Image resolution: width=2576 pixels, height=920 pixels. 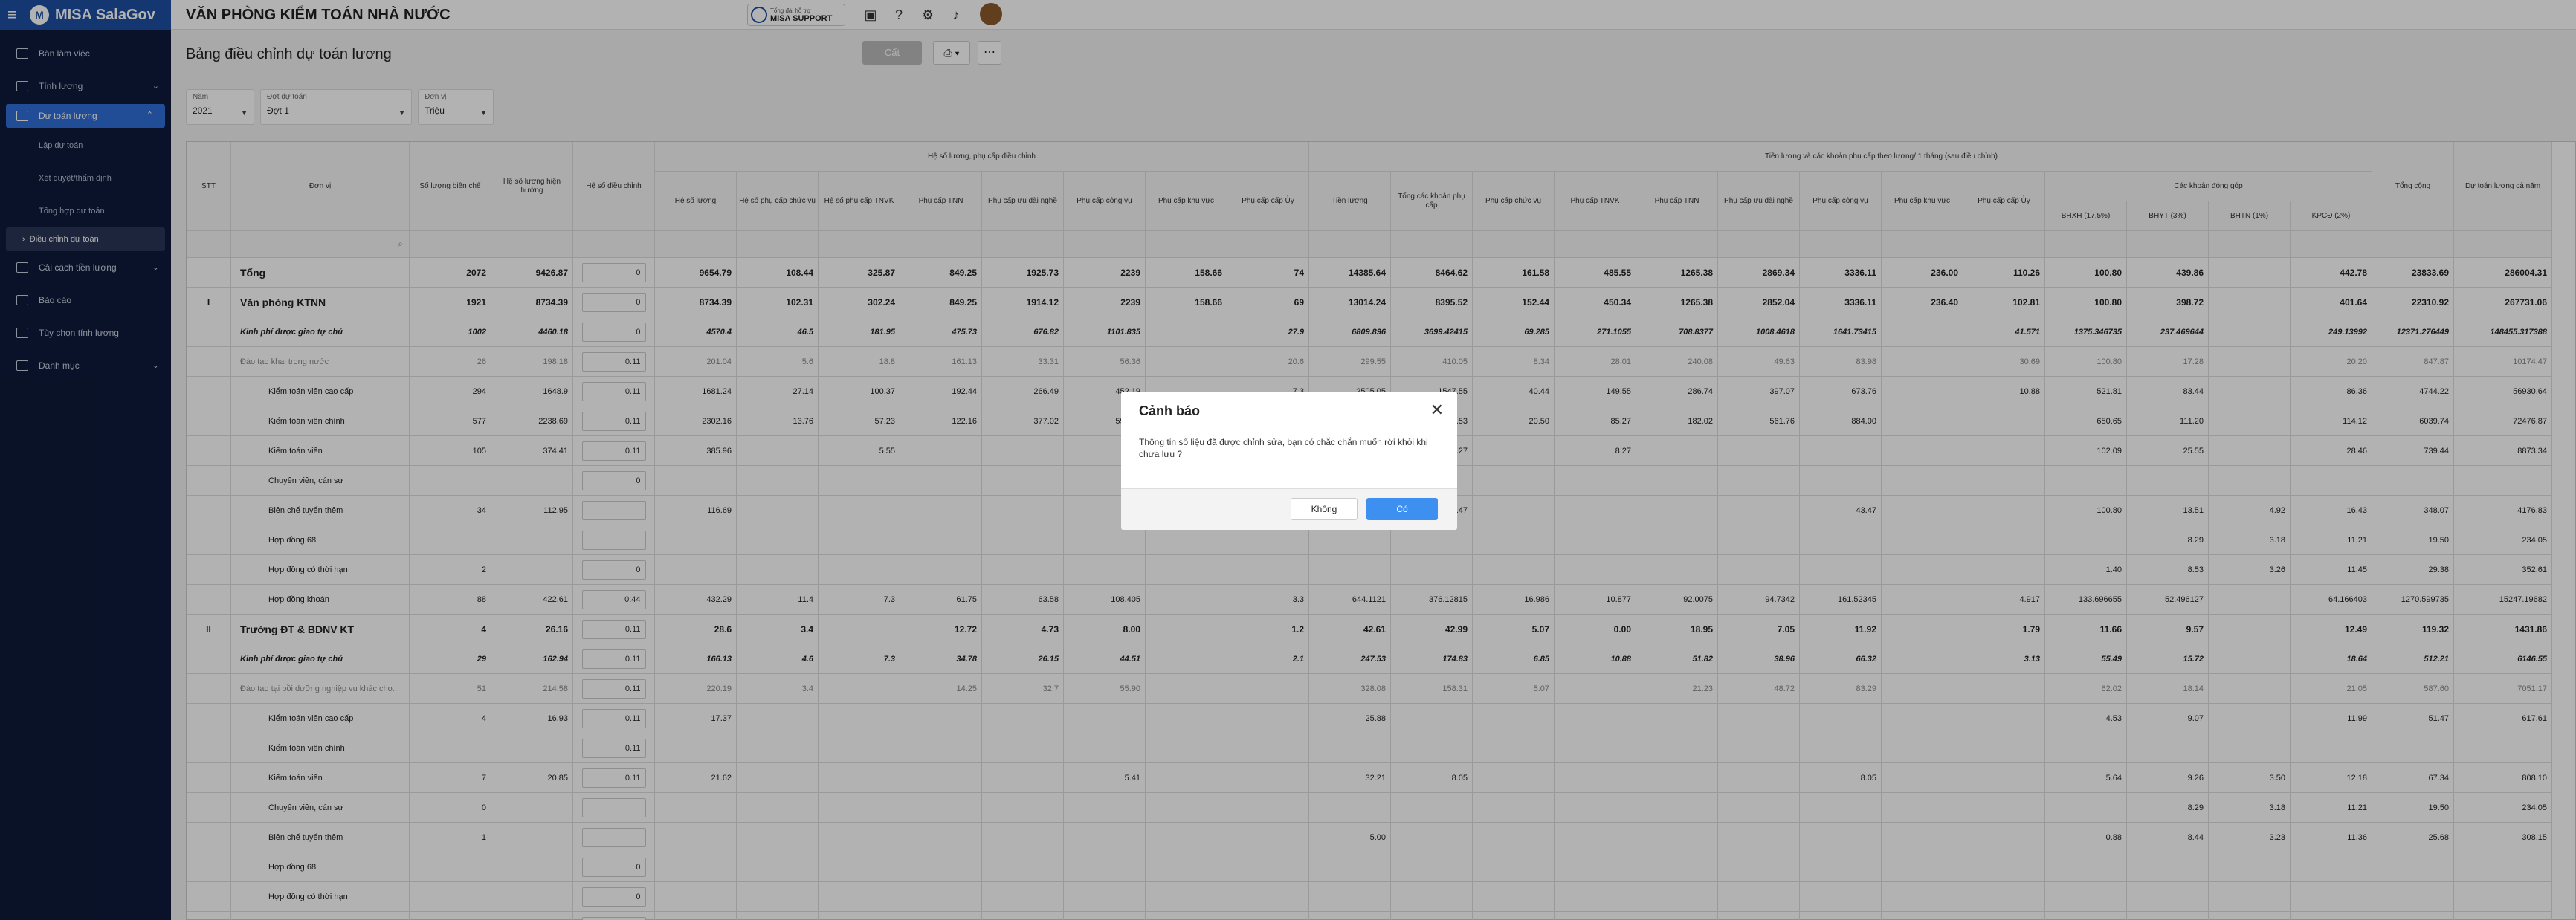 What do you see at coordinates (1170, 411) in the screenshot?
I see `dialog-title: Cảnh báo` at bounding box center [1170, 411].